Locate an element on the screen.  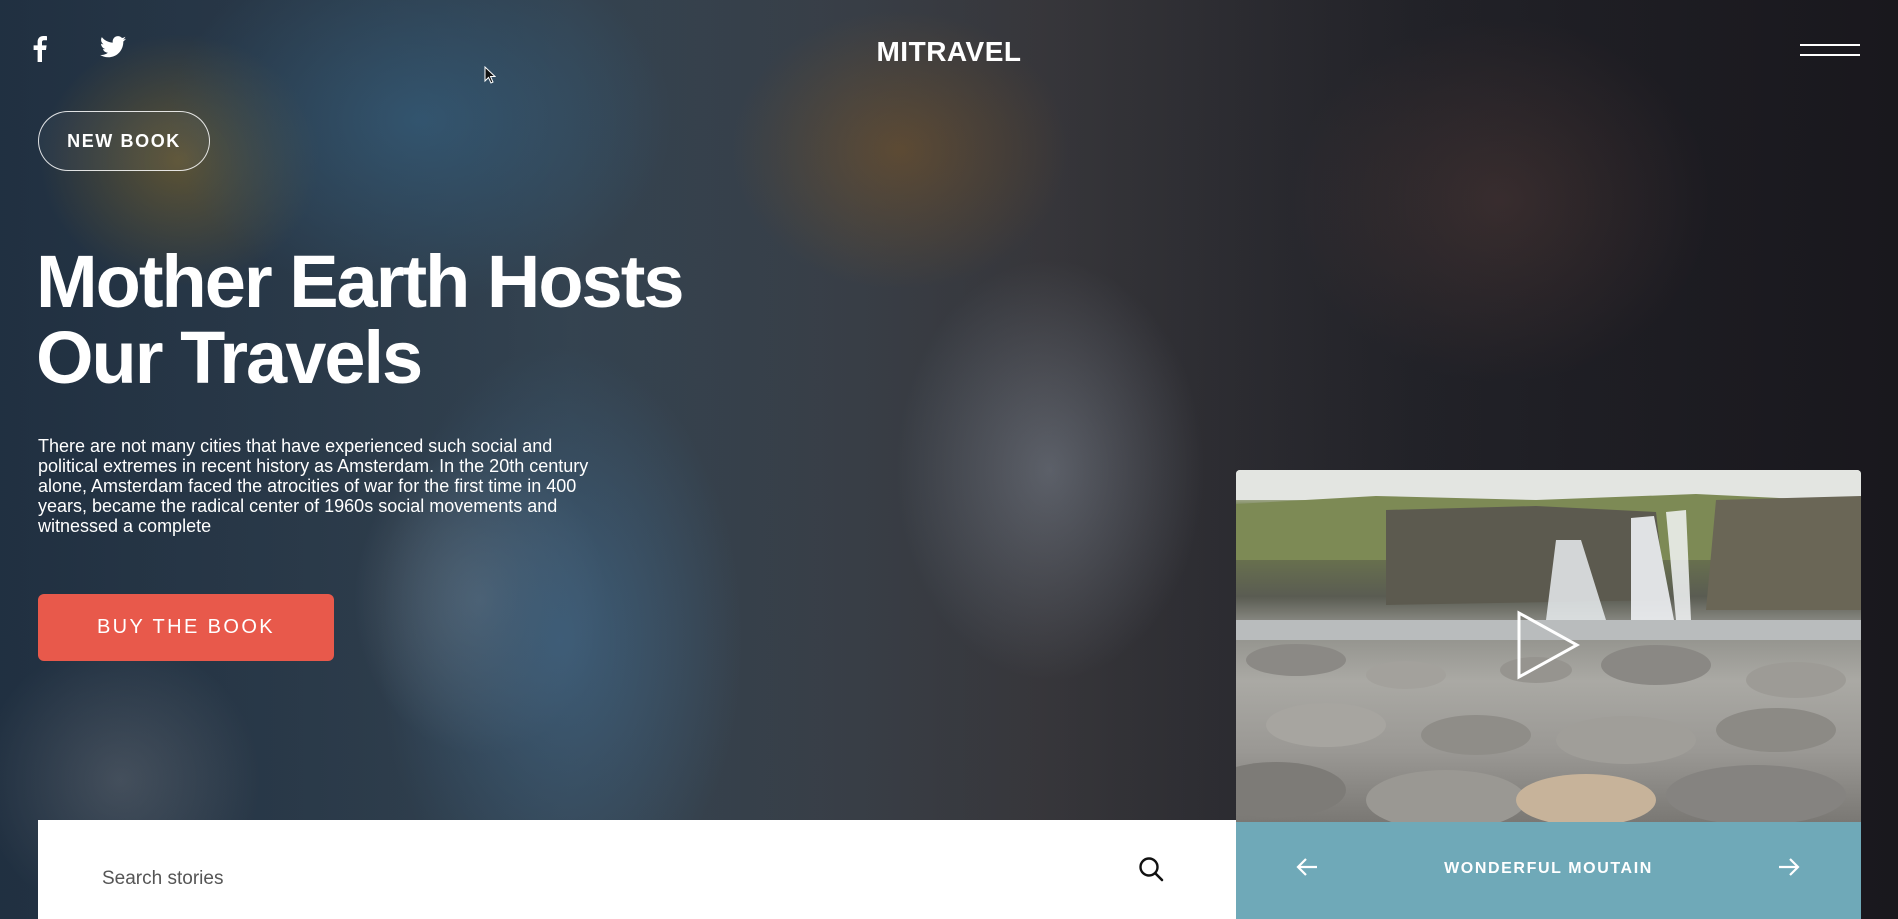
hero-title: Mother Earth Hosts Our Travels is located at coordinates (396, 320).